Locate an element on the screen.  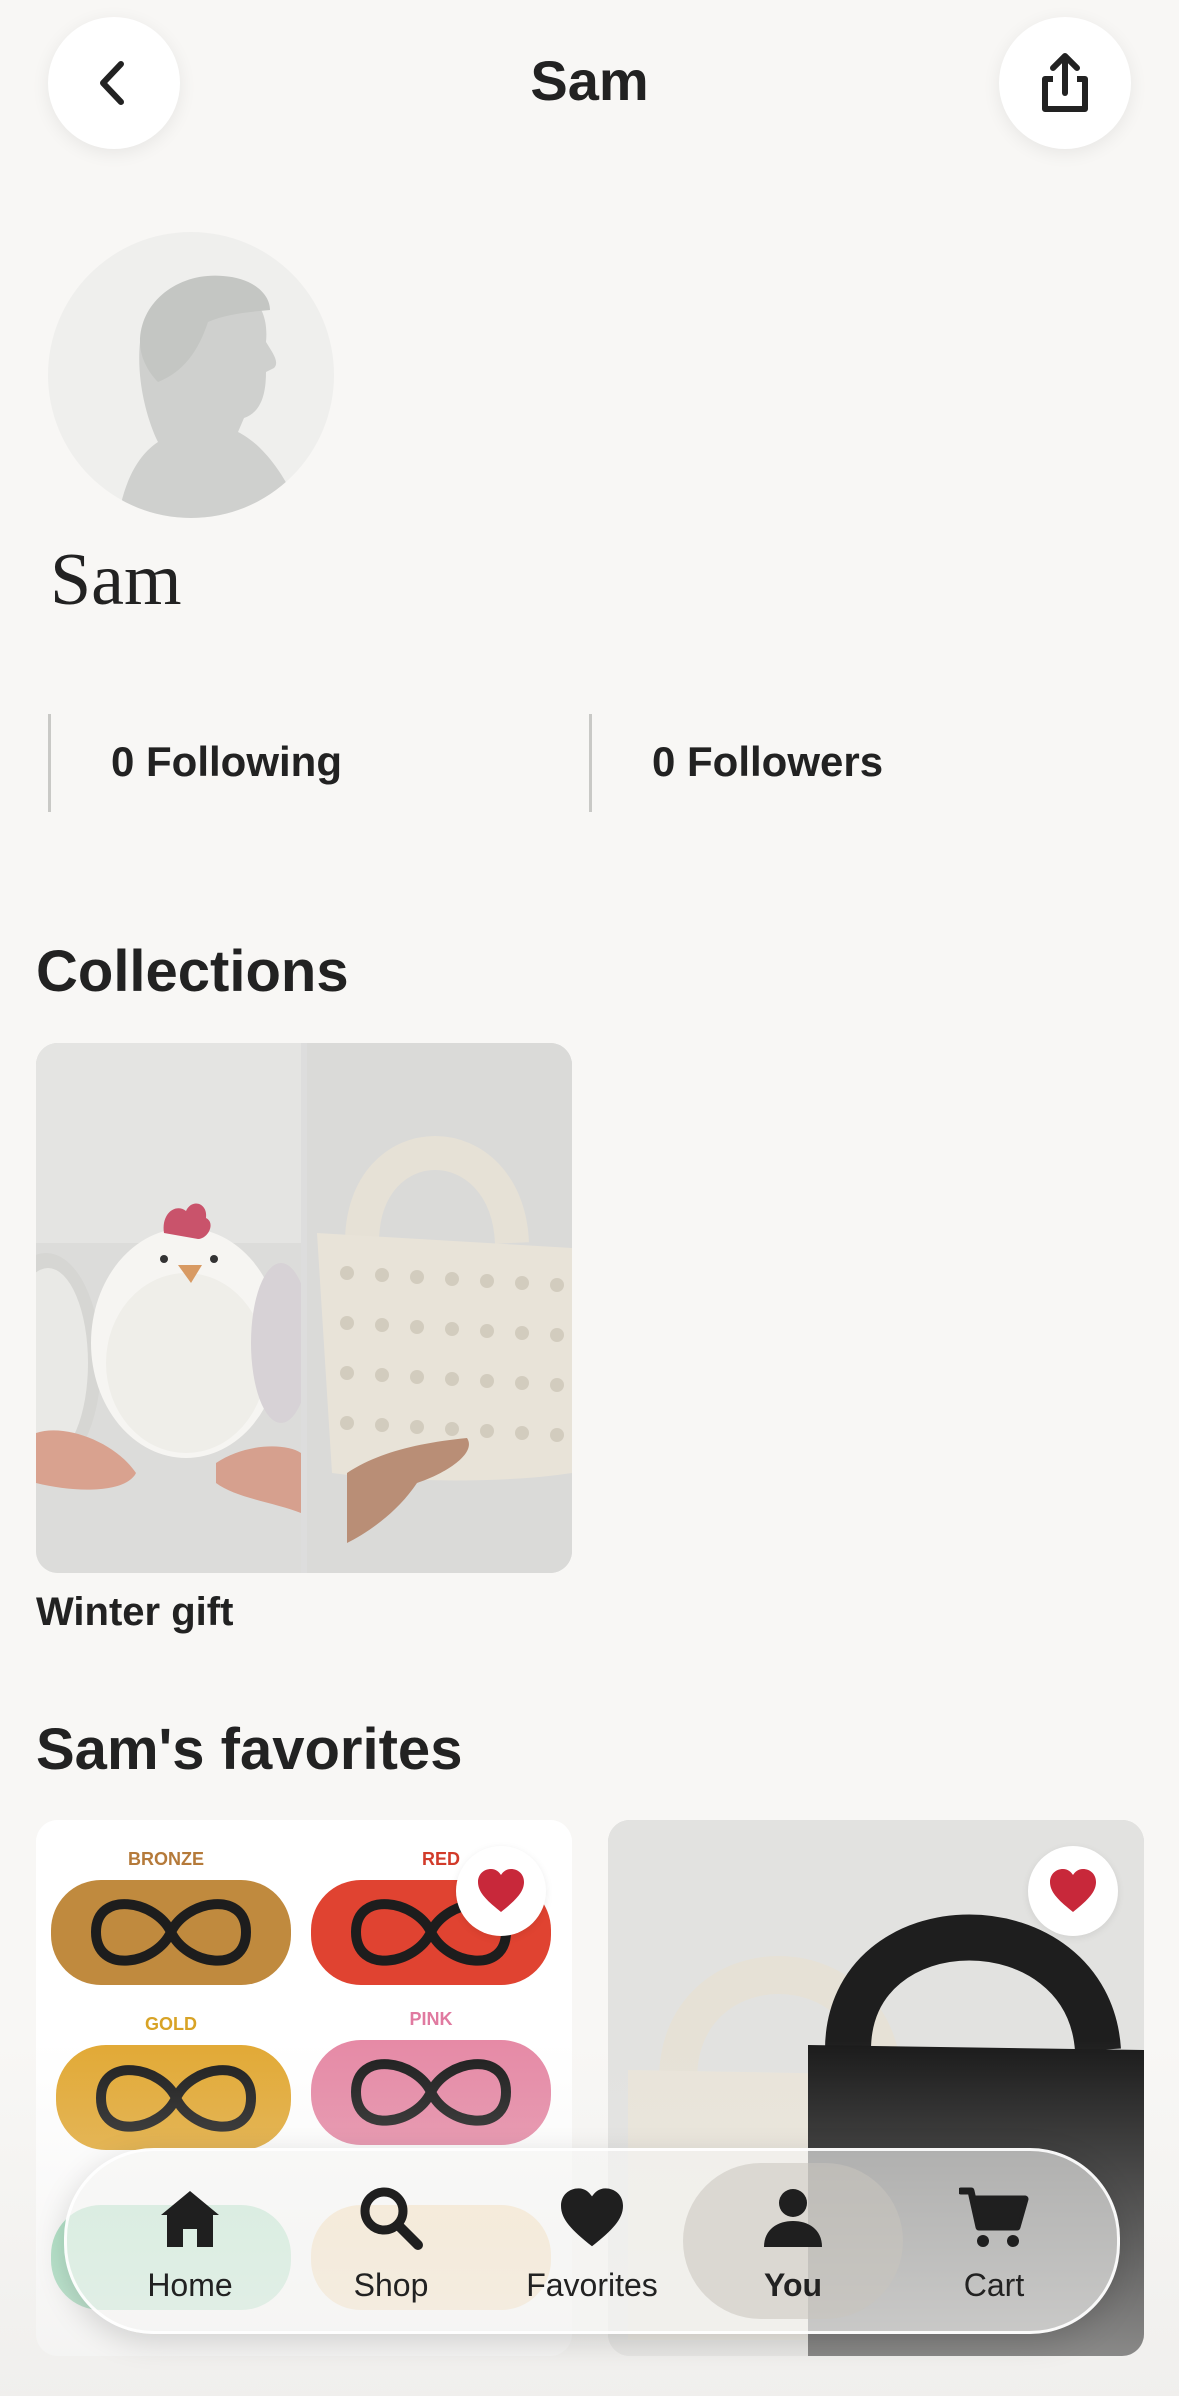
heart-icon is located at coordinates (592, 2217).